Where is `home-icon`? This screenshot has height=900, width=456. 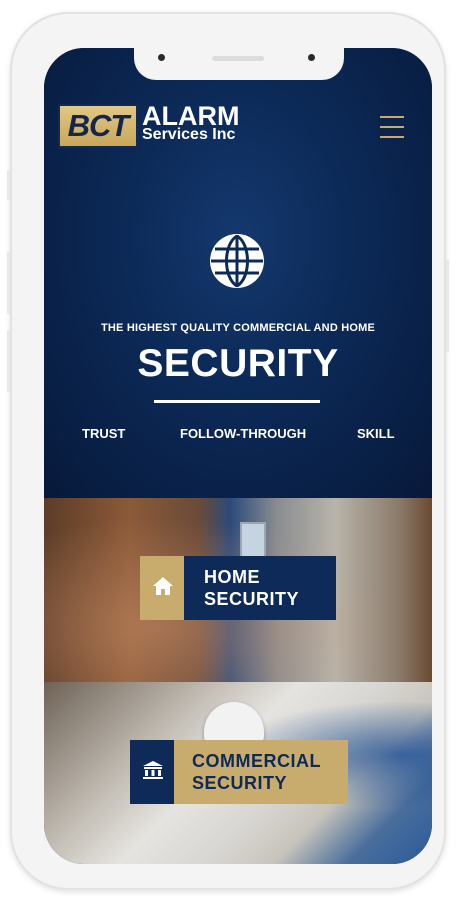
home-icon is located at coordinates (163, 586).